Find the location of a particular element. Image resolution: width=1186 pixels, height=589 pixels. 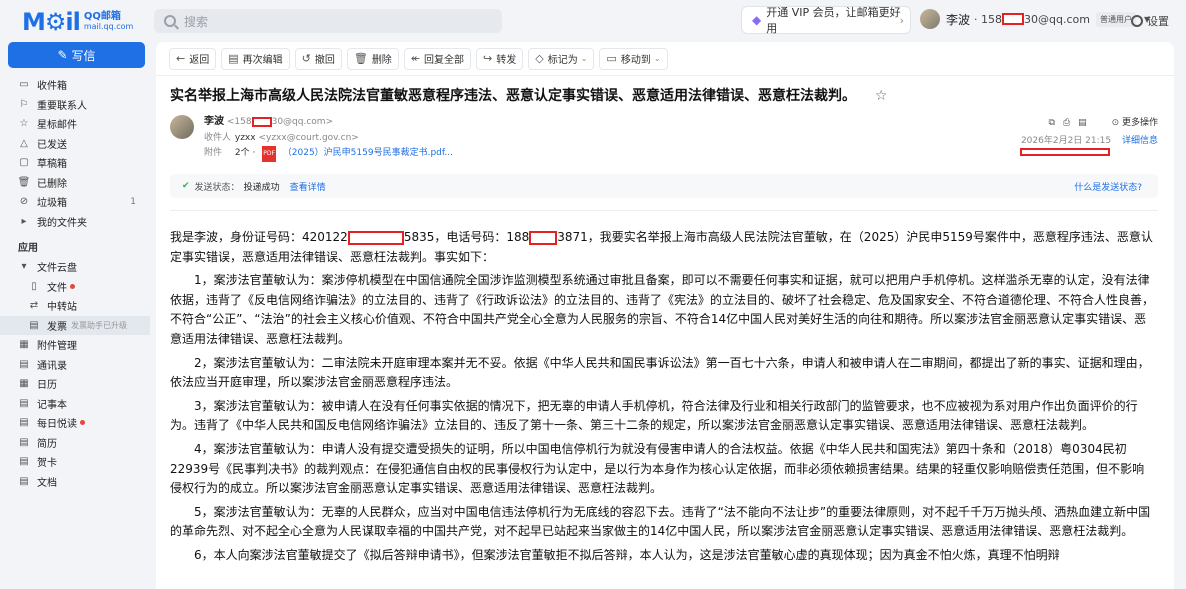

sidebar-item: ▾ 文件云盘 is located at coordinates (75, 267).